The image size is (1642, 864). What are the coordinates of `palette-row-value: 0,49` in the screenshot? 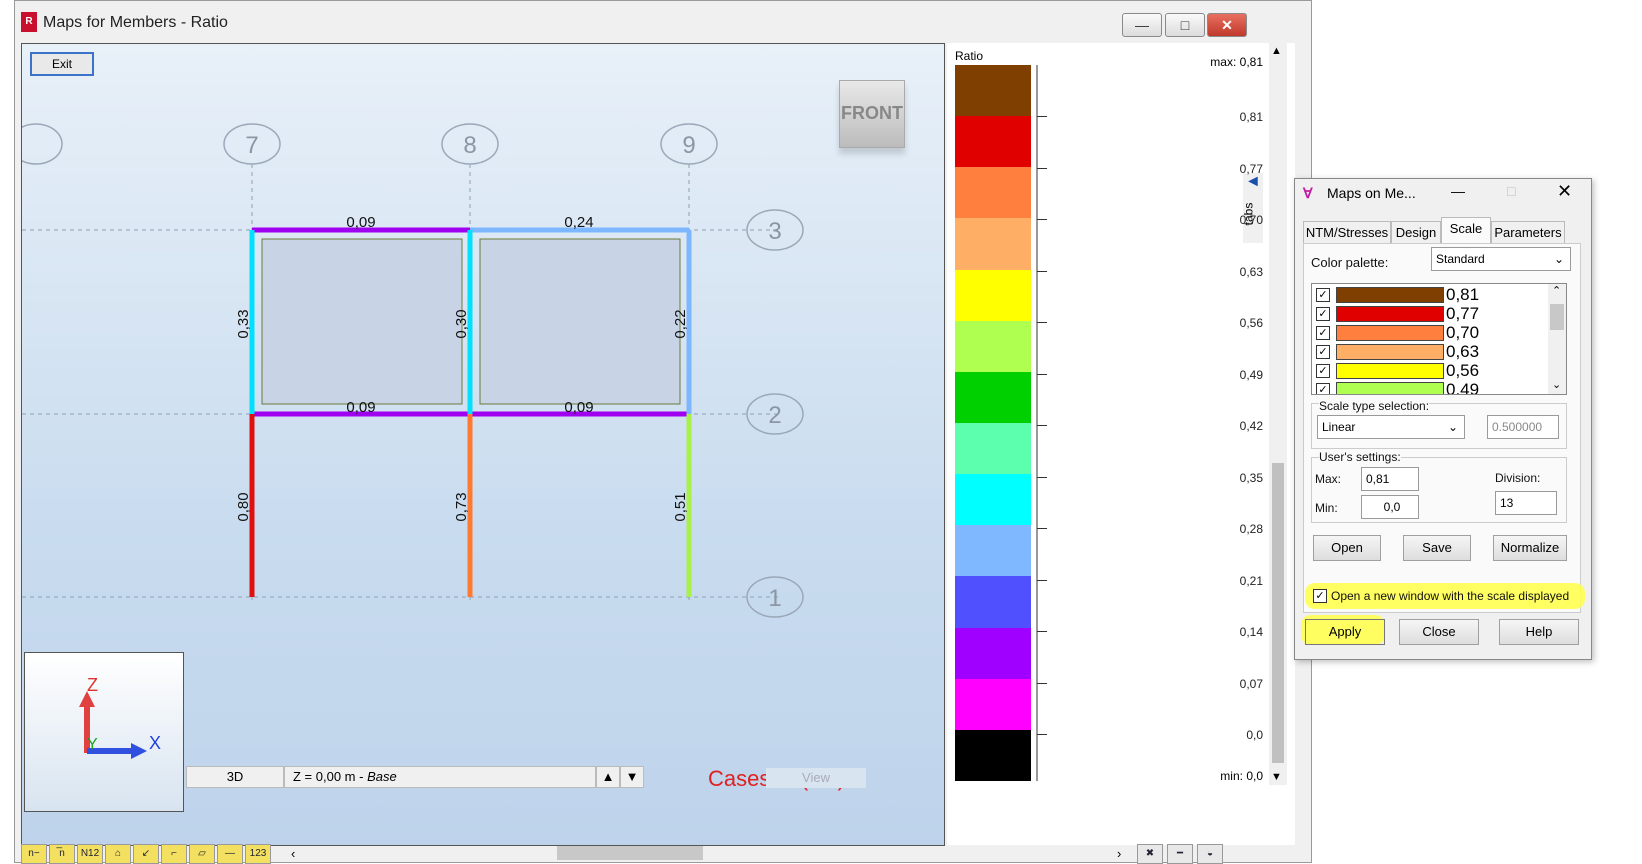 It's located at (1463, 387).